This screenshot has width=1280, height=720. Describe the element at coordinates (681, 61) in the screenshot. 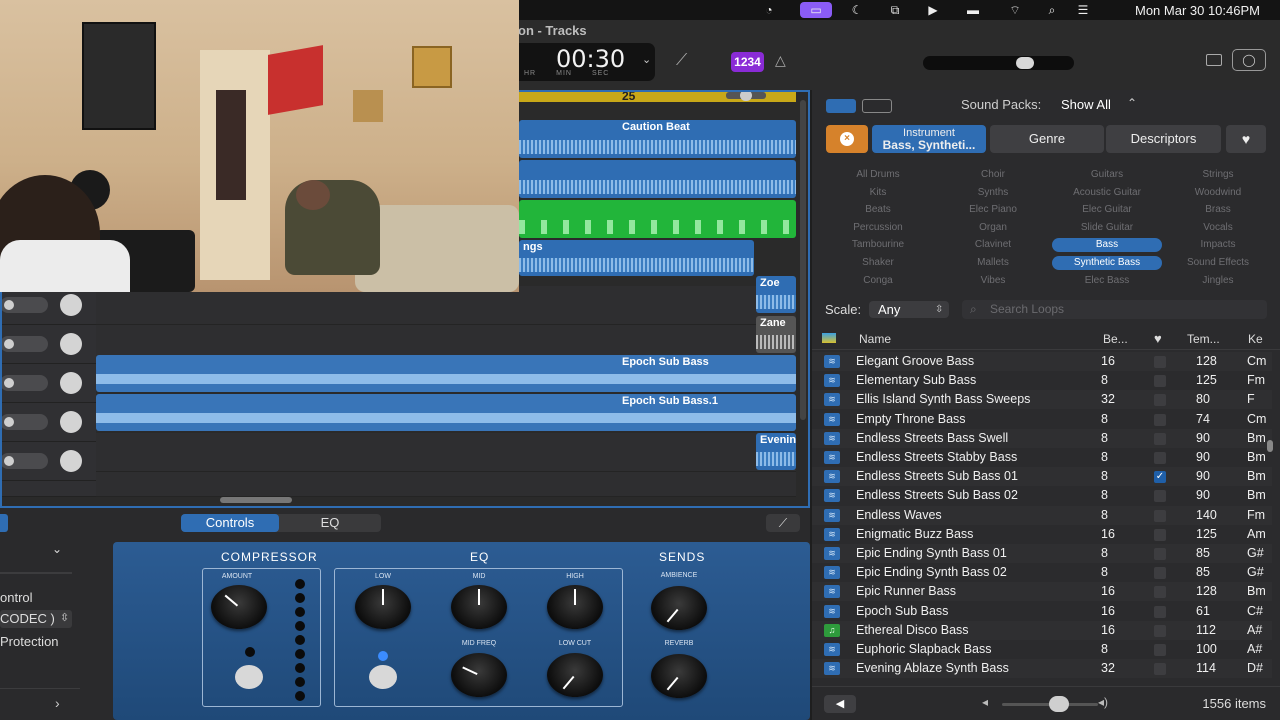

I see `tuner-icon: ⟋` at that location.